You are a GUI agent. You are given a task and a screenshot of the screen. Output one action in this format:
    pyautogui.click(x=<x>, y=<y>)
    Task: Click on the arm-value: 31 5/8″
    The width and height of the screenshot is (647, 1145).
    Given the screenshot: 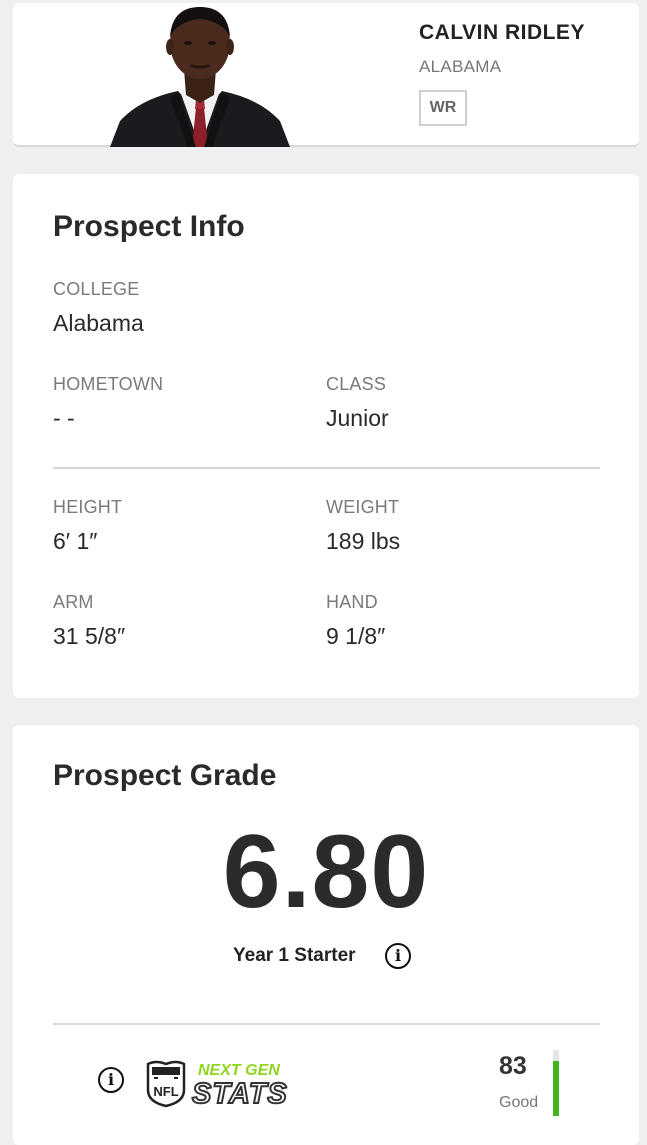 What is the action you would take?
    pyautogui.click(x=89, y=636)
    